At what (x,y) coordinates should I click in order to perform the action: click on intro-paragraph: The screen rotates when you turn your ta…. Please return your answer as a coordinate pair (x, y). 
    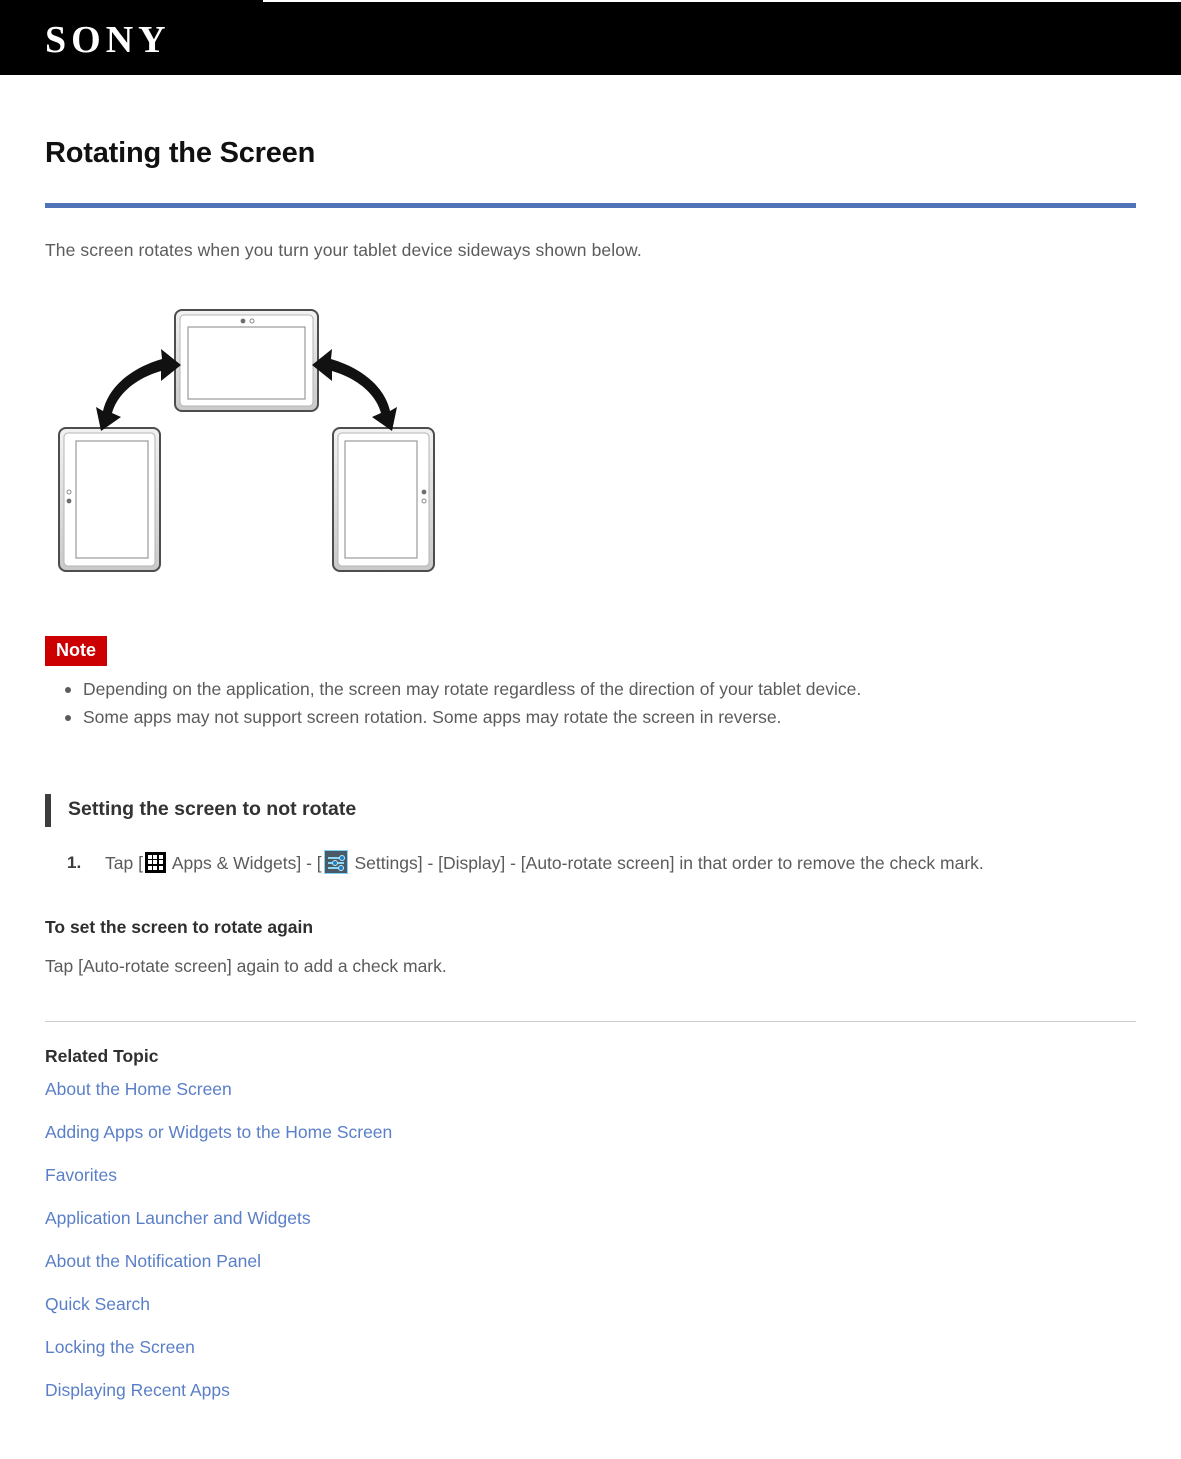
    Looking at the image, I should click on (343, 250).